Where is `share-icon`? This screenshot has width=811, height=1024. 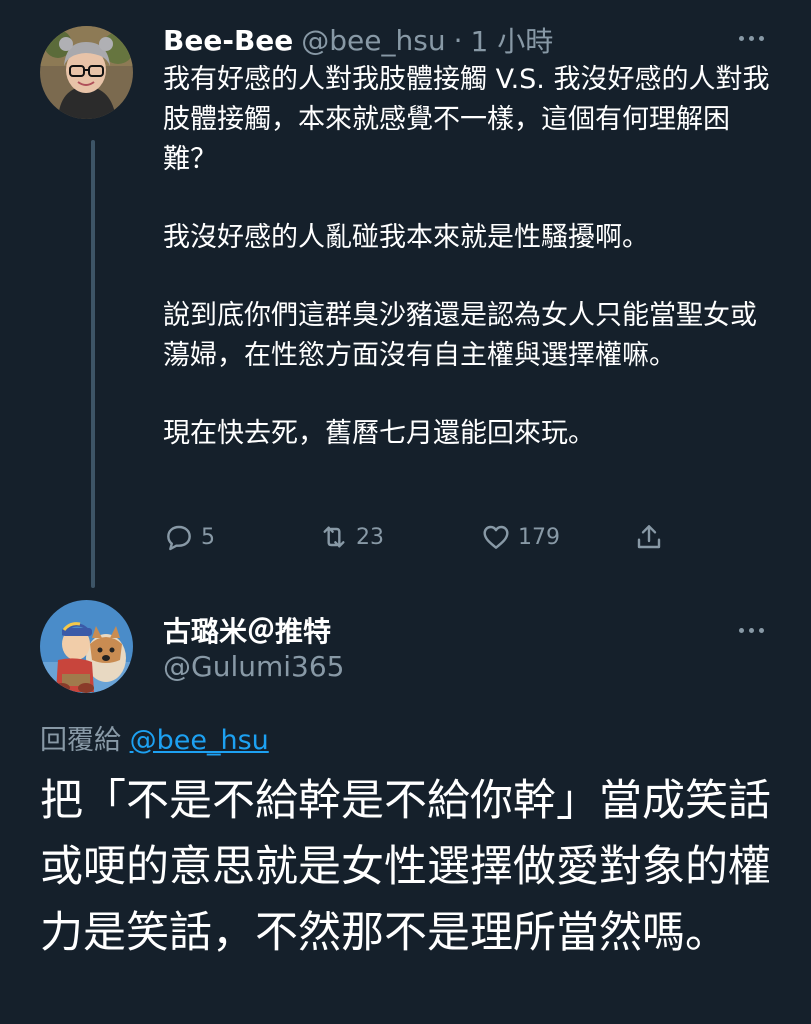 share-icon is located at coordinates (649, 537).